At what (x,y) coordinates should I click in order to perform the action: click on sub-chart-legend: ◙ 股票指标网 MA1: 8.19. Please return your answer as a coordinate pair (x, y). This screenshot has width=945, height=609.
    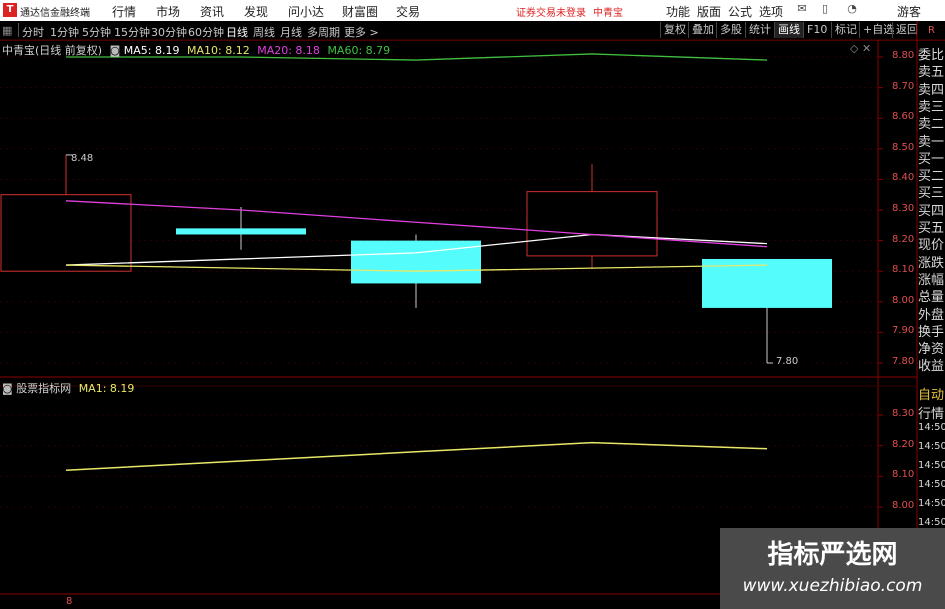
    Looking at the image, I should click on (68, 388).